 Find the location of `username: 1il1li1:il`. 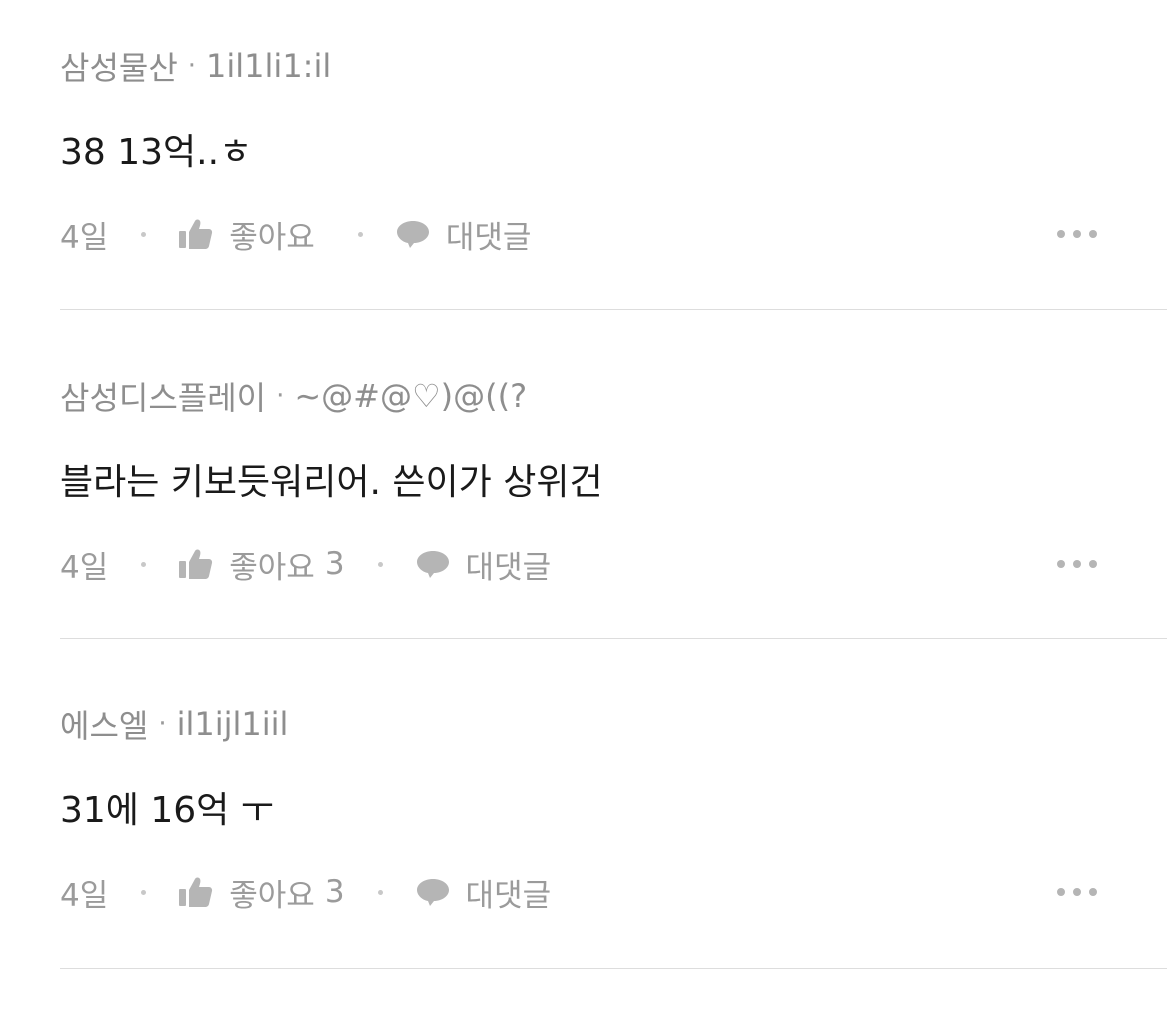

username: 1il1li1:il is located at coordinates (268, 66).